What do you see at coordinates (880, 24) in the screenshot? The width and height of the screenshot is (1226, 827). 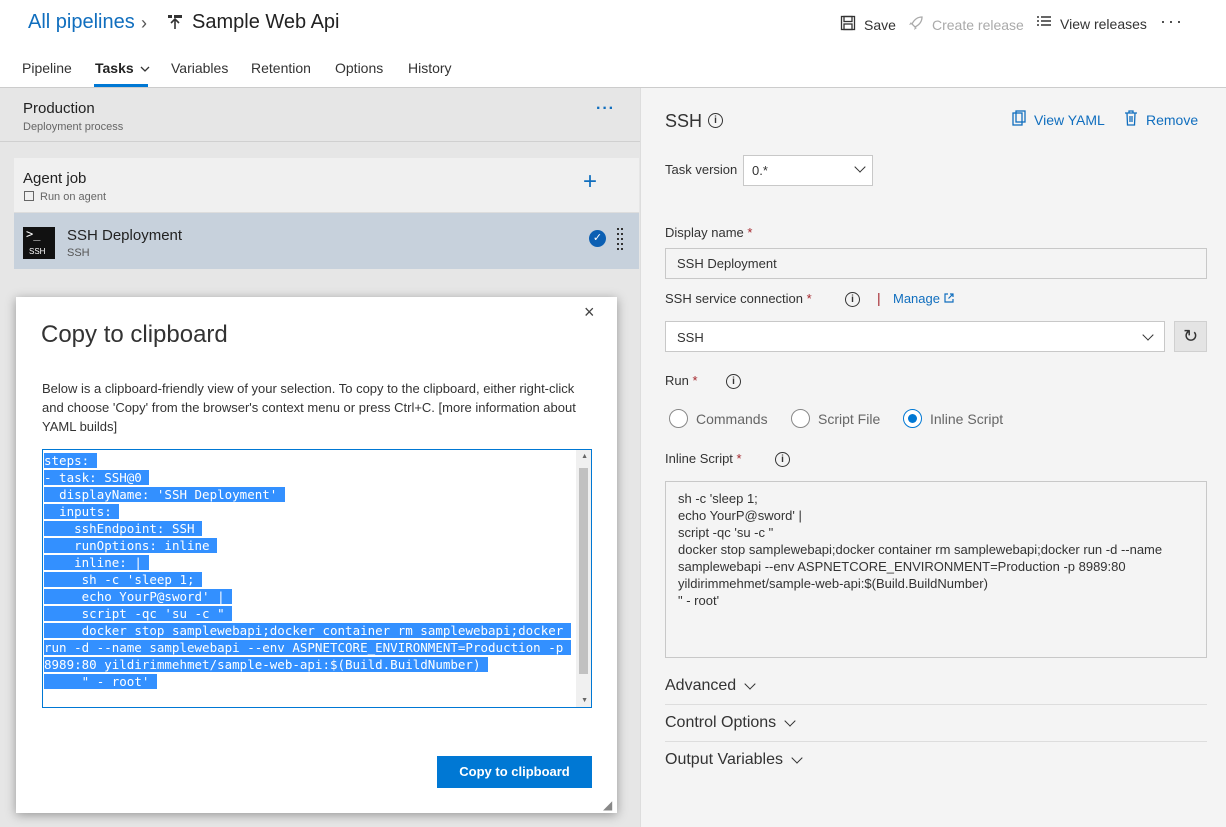 I see `save-label: Save` at bounding box center [880, 24].